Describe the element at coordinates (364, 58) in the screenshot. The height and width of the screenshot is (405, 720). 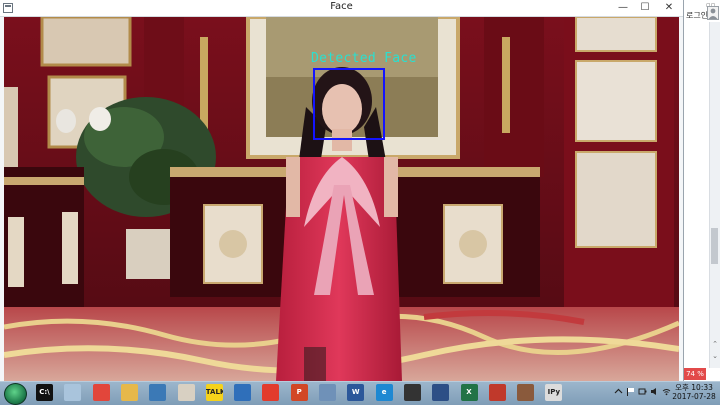
I see `detected-face-label: Detected Face` at that location.